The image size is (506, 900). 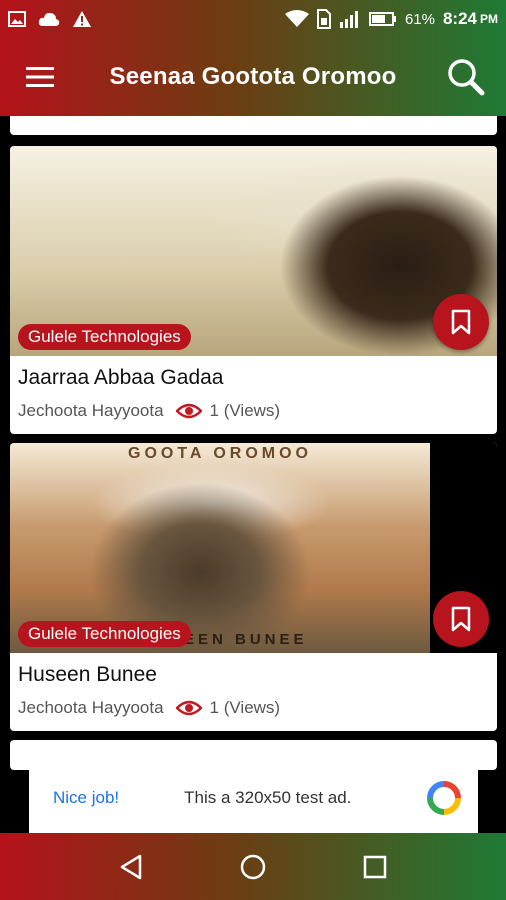 I want to click on app-title: Seenaa Gootota Oromoo, so click(x=253, y=76).